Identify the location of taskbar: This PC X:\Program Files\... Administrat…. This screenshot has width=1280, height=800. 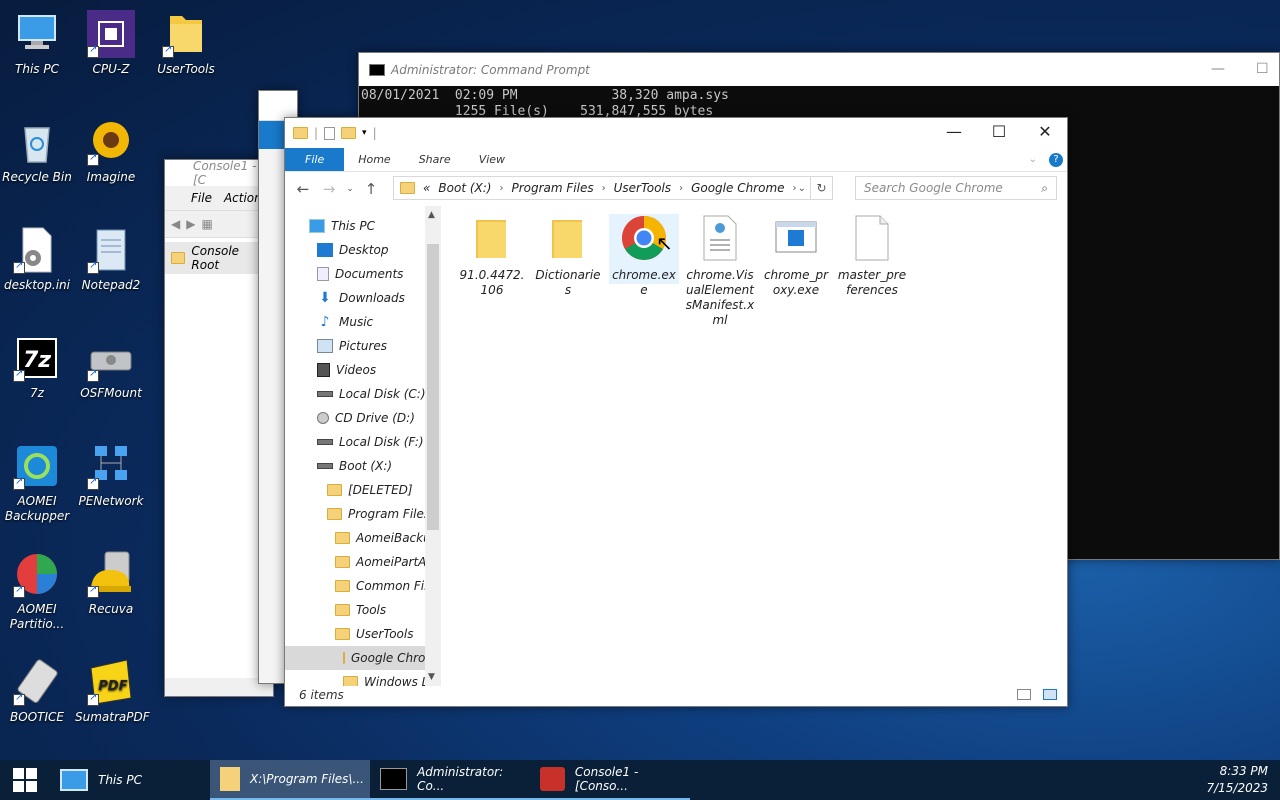
(640, 780).